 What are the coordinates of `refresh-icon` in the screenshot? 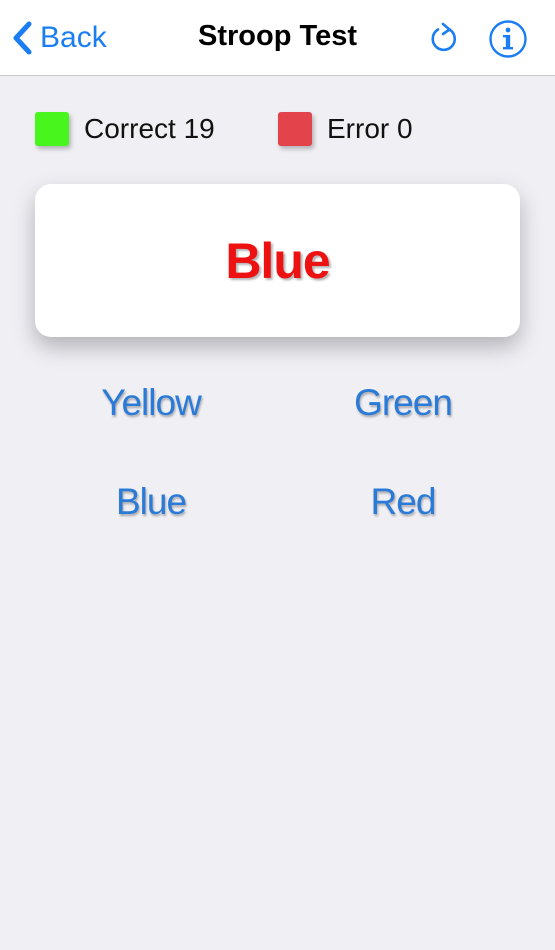 It's located at (444, 37).